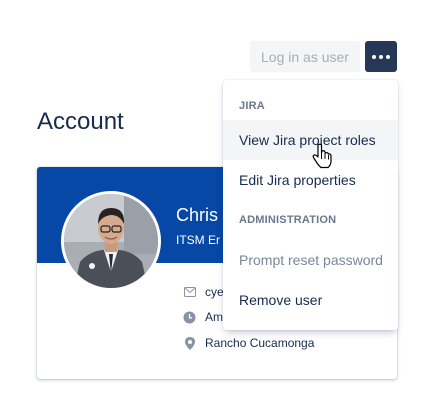 This screenshot has width=436, height=402. I want to click on location-row: Rancho Cucamonga, so click(248, 343).